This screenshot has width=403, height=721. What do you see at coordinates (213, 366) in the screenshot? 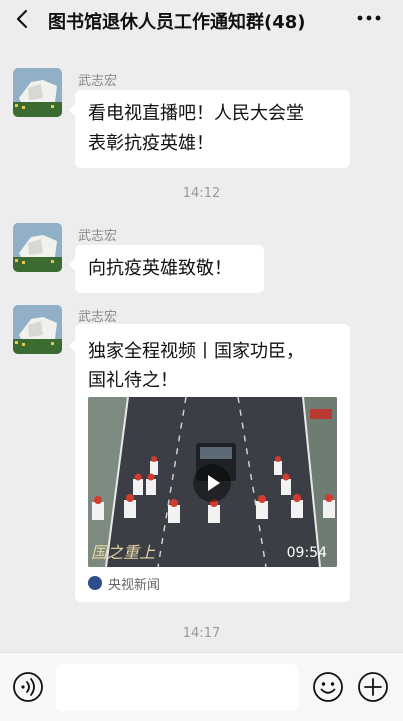
I see `card-title: 独家全程视频丨国家功臣， 国礼待之！` at bounding box center [213, 366].